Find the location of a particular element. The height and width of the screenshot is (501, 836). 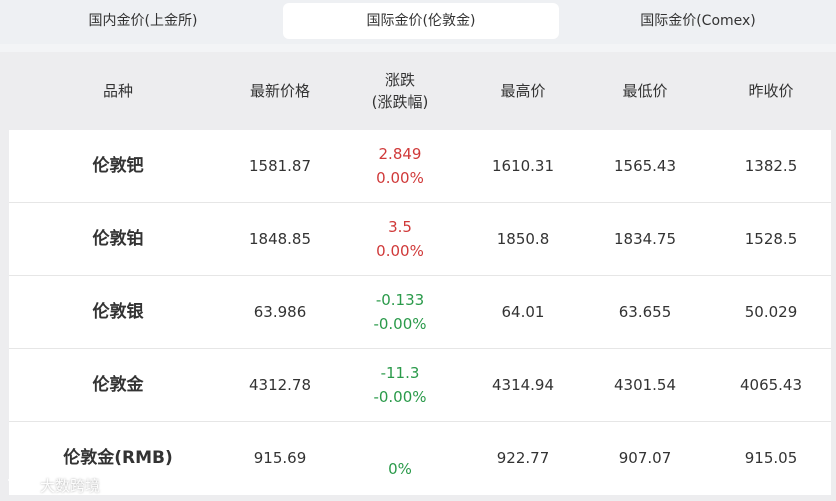

row-prev-close: 1528.5 is located at coordinates (771, 239).